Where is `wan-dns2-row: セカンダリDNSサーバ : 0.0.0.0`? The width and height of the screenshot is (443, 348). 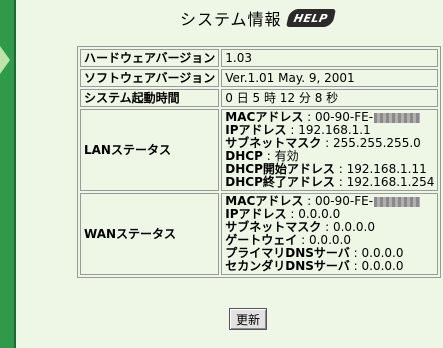 wan-dns2-row: セカンダリDNSサーバ : 0.0.0.0 is located at coordinates (329, 266).